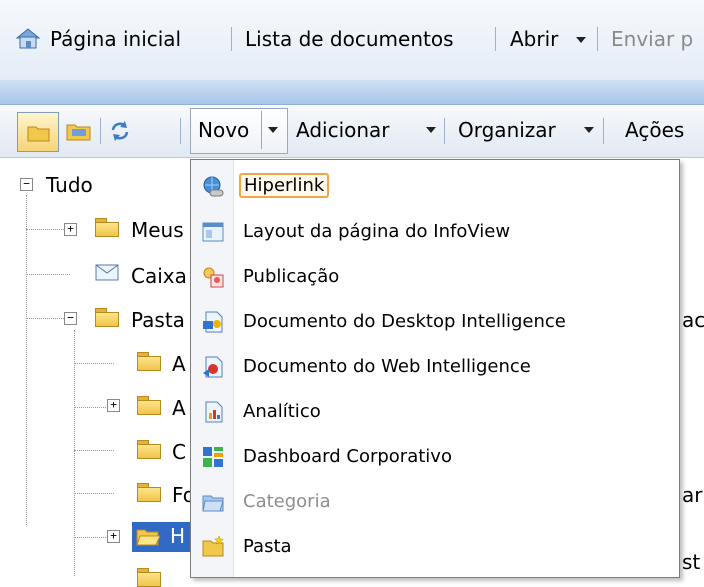 This screenshot has width=704, height=587. Describe the element at coordinates (213, 232) in the screenshot. I see `page-layout-icon` at that location.